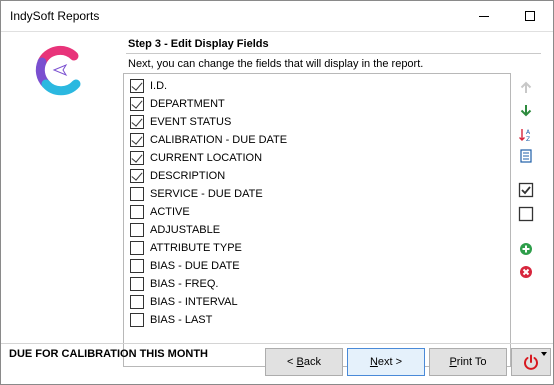 The image size is (554, 385). What do you see at coordinates (184, 284) in the screenshot?
I see `field-label: BIAS - FREQ.` at bounding box center [184, 284].